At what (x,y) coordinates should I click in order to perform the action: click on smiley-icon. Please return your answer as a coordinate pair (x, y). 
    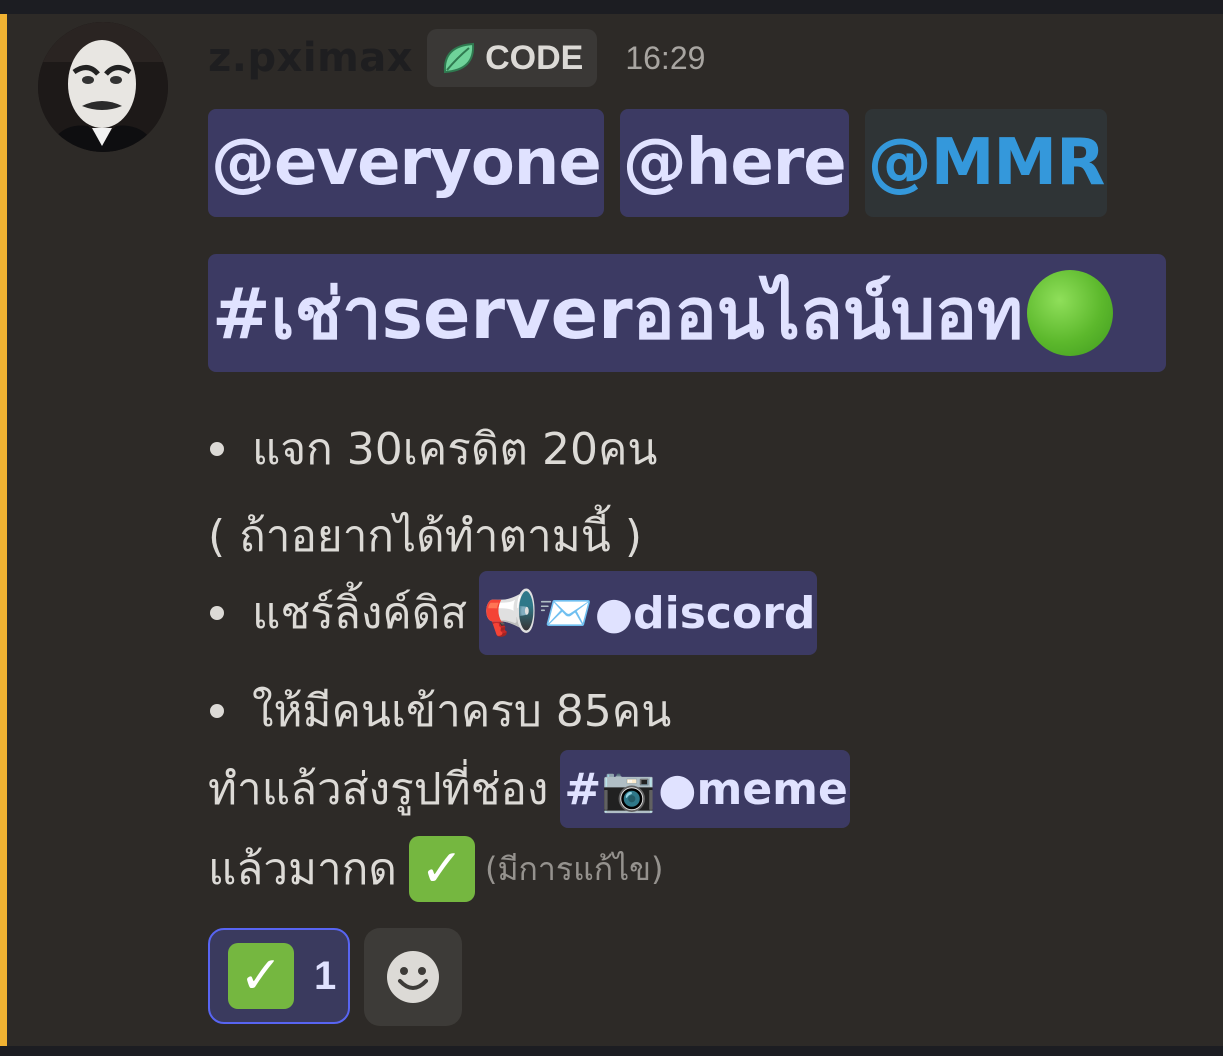
    Looking at the image, I should click on (413, 977).